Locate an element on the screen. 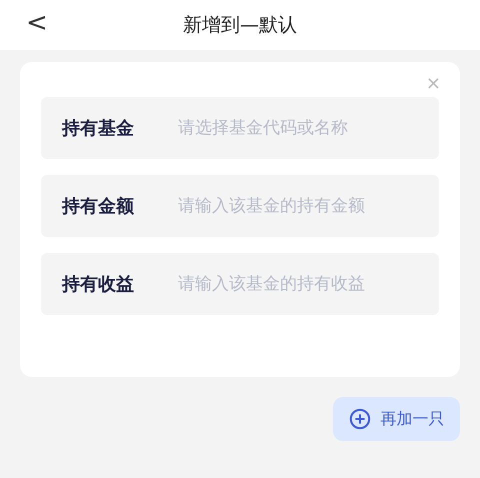 The width and height of the screenshot is (480, 478). add-button: 再加一只 is located at coordinates (396, 419).